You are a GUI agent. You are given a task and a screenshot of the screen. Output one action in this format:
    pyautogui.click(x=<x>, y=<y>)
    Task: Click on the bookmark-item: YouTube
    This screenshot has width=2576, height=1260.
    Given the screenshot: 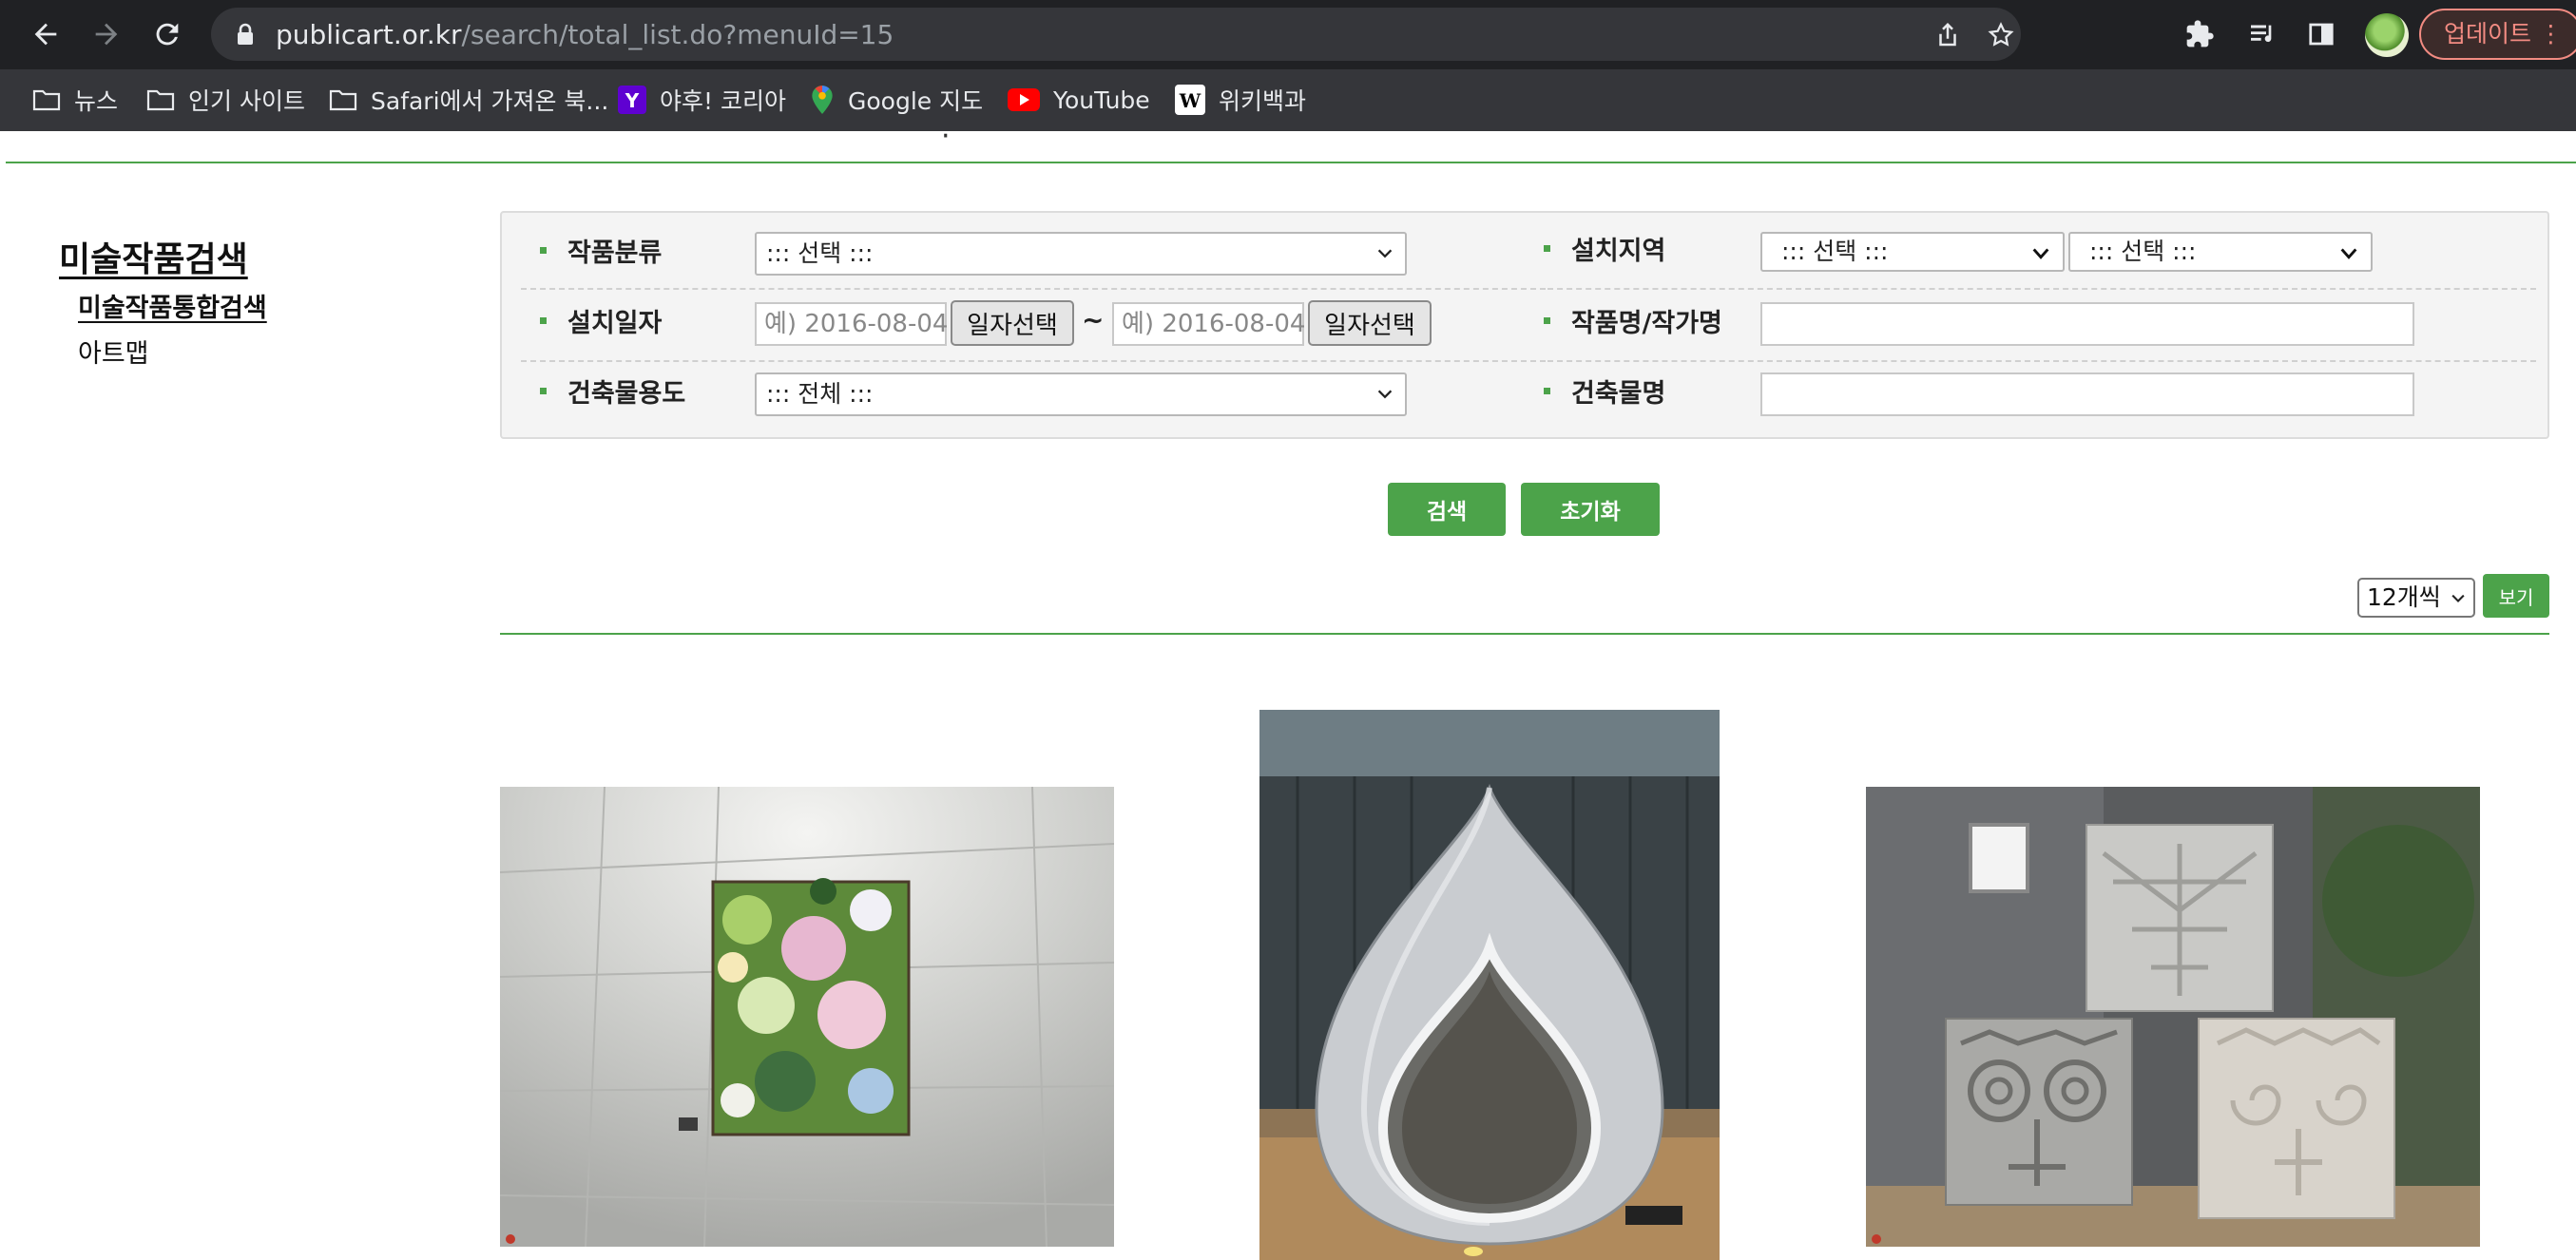 What is the action you would take?
    pyautogui.click(x=1079, y=100)
    